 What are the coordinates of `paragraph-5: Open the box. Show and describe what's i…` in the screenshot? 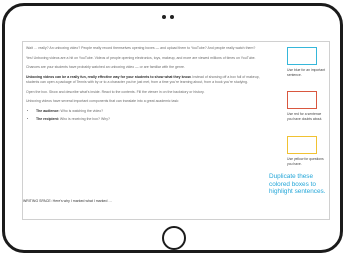 It's located at (147, 92).